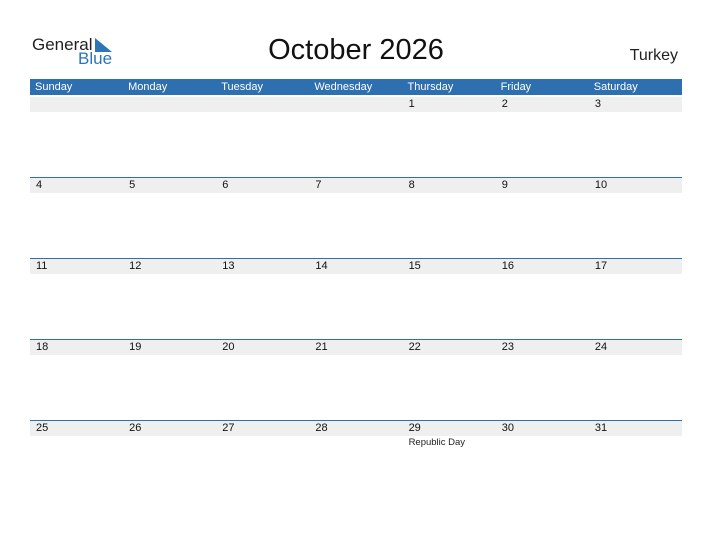 The width and height of the screenshot is (712, 550). Describe the element at coordinates (356, 50) in the screenshot. I see `calendar-title: October 2026` at that location.